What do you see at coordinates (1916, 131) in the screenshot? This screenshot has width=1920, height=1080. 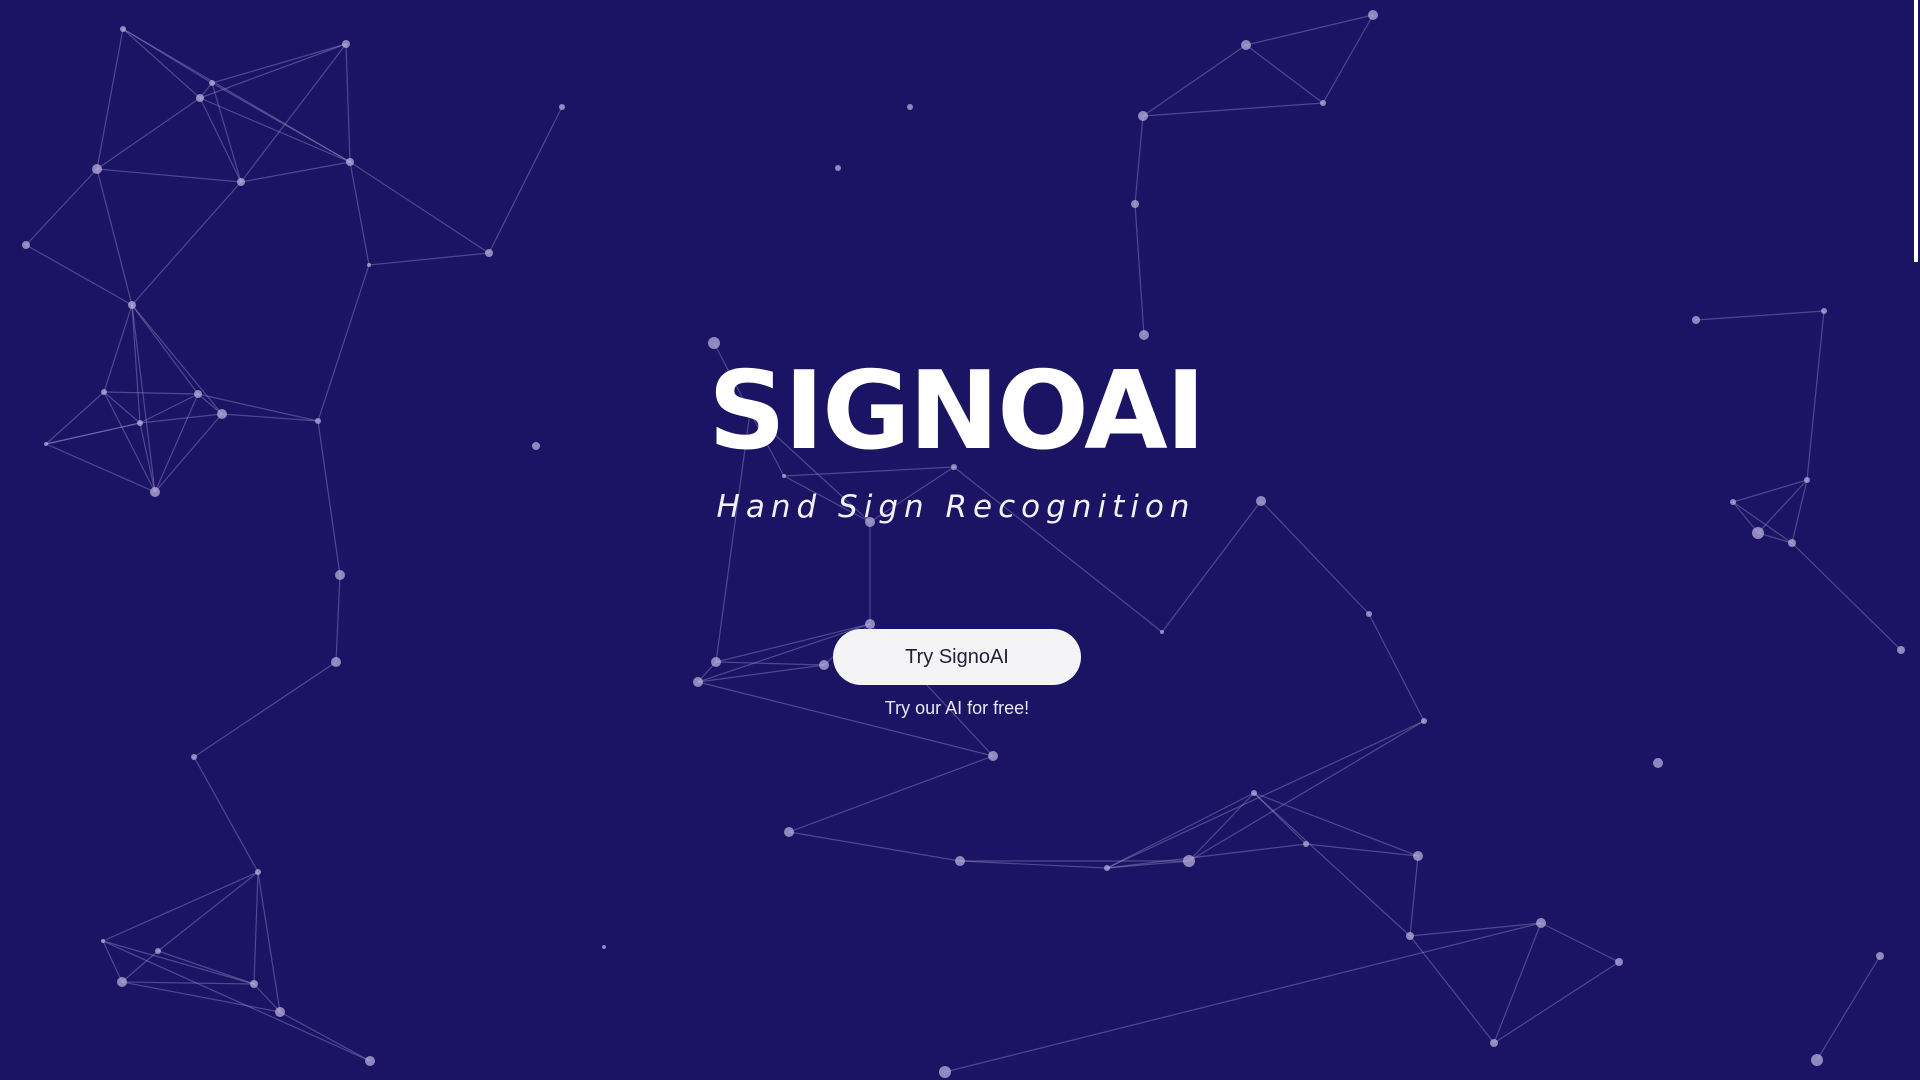 I see `scrollbar-thumb` at bounding box center [1916, 131].